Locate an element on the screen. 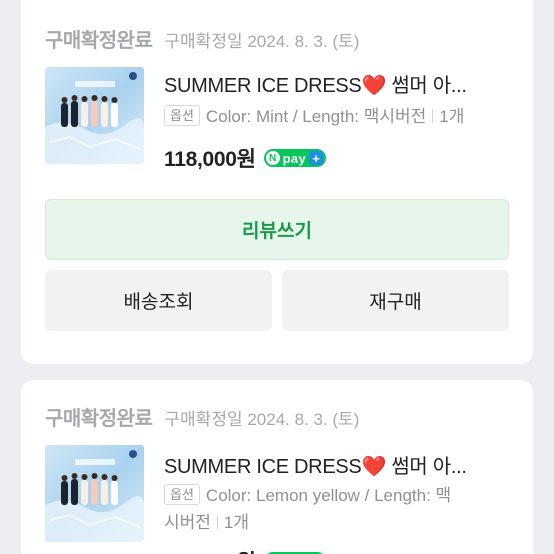  plus-icon: + is located at coordinates (315, 158).